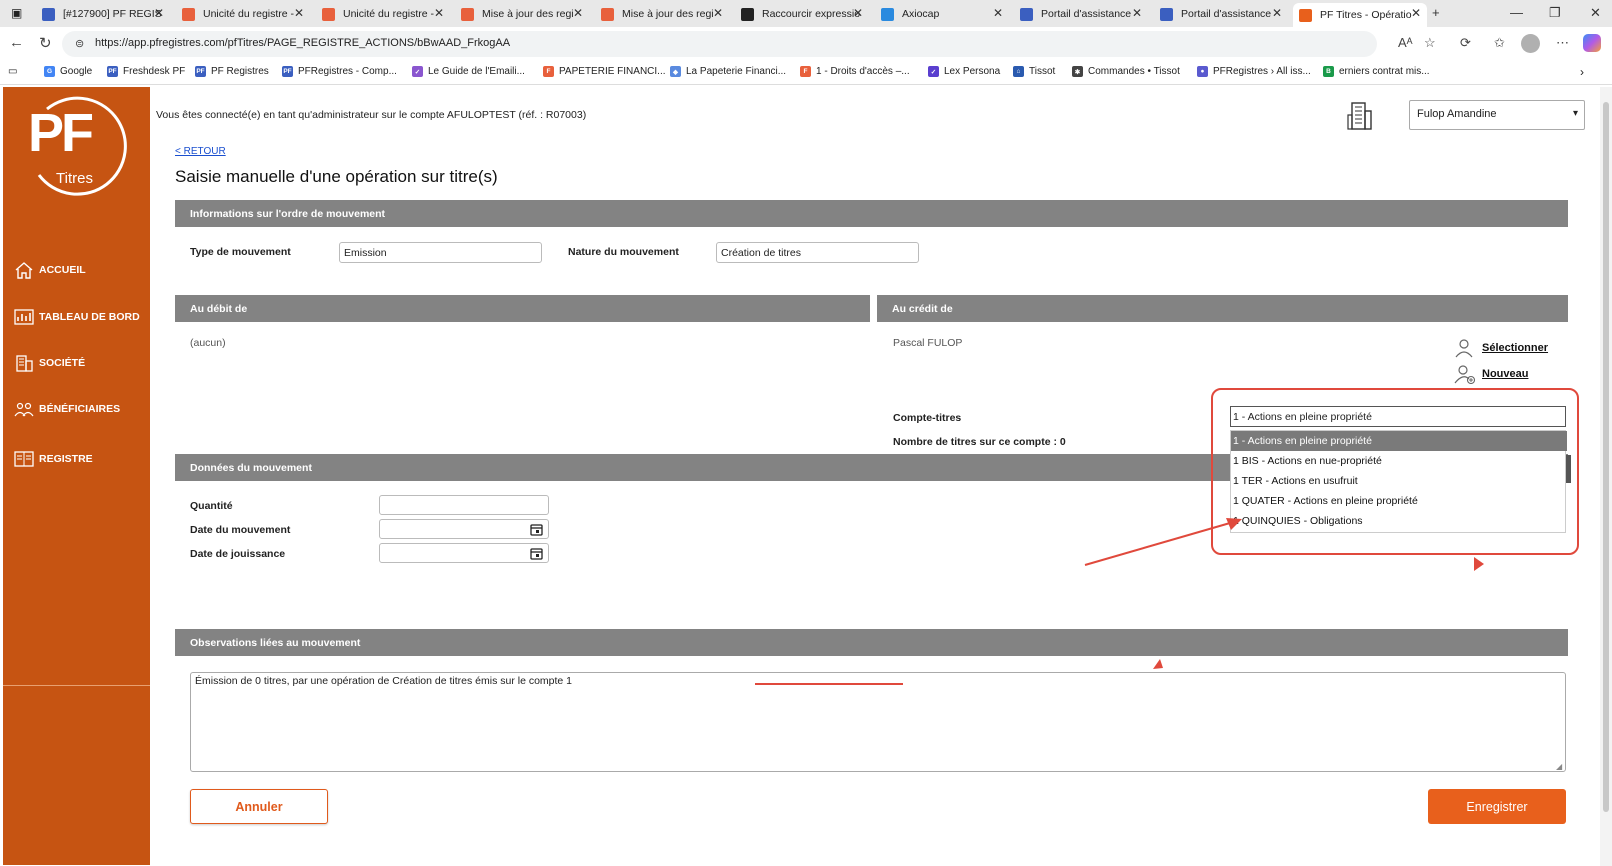  Describe the element at coordinates (1582, 72) in the screenshot. I see `bookmarks-overflow-icon: ›` at that location.